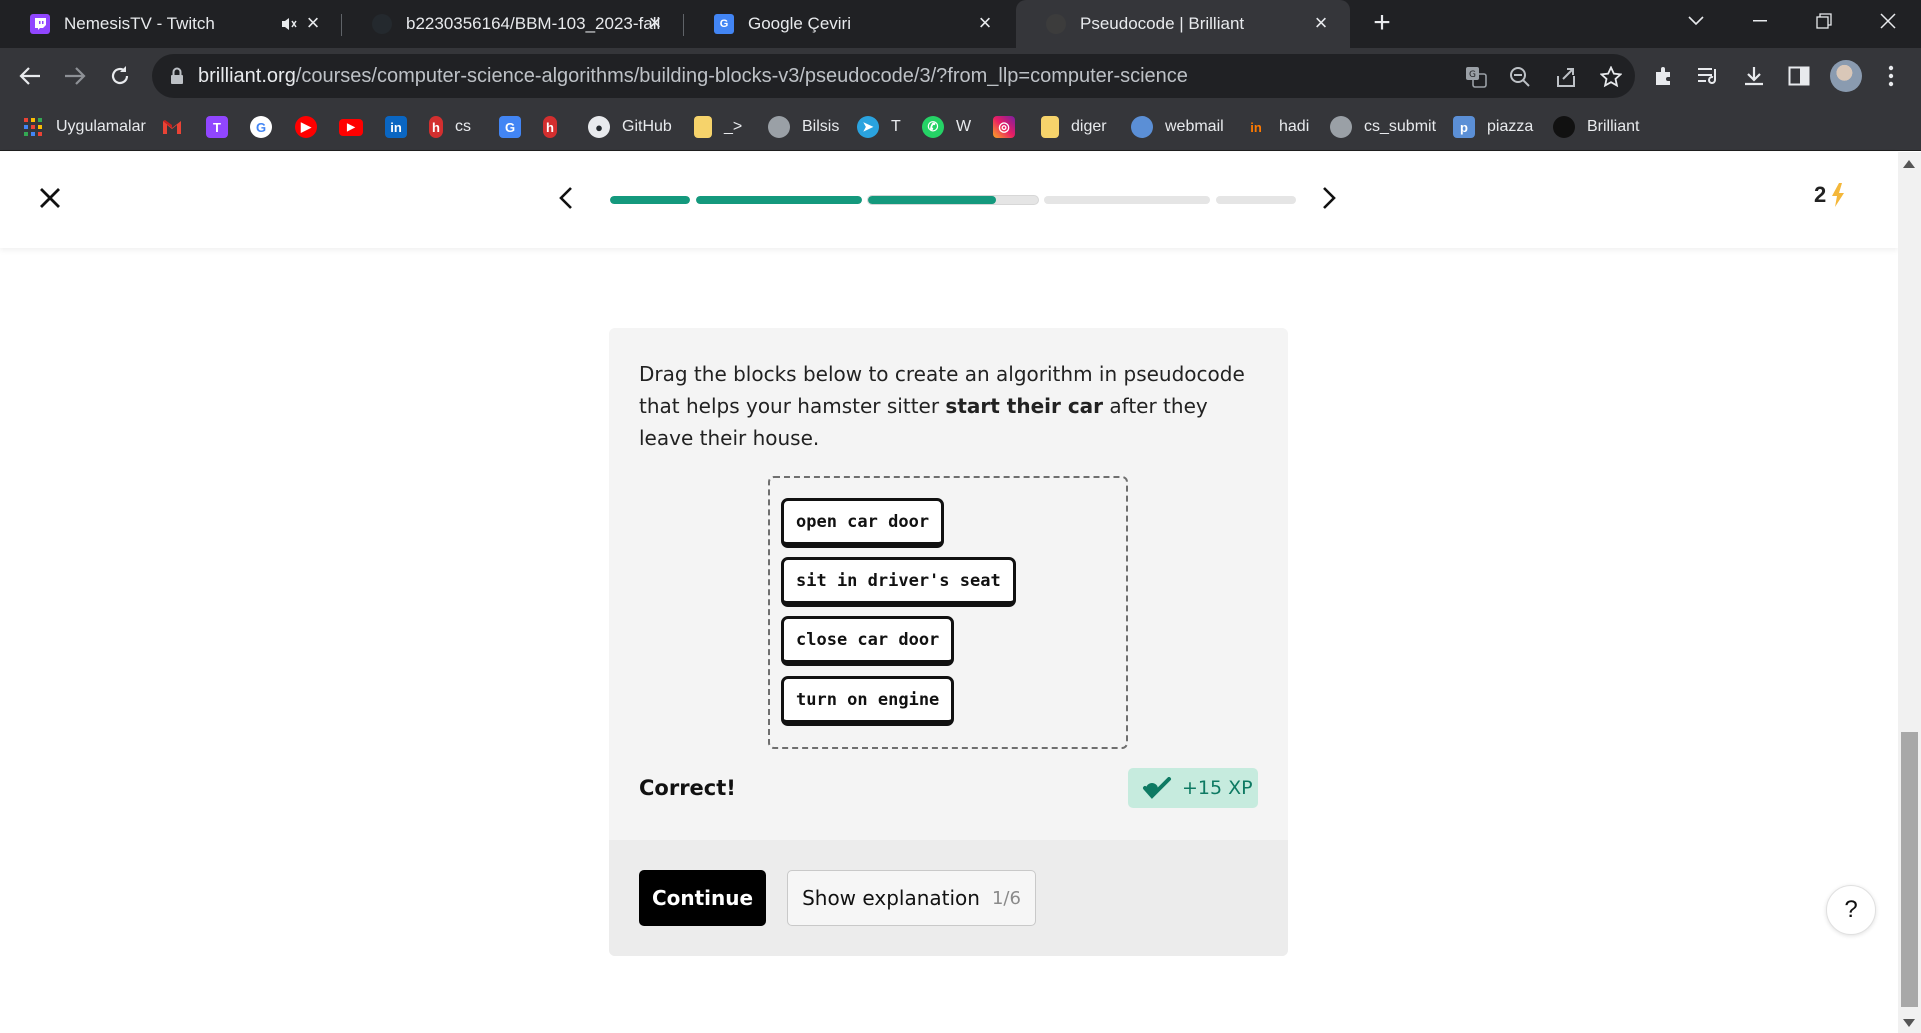  What do you see at coordinates (50, 198) in the screenshot?
I see `close-lesson-icon` at bounding box center [50, 198].